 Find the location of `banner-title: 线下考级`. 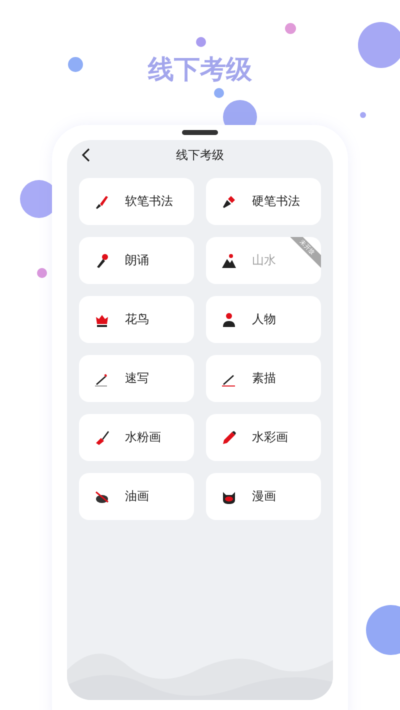

banner-title: 线下考级 is located at coordinates (200, 70).